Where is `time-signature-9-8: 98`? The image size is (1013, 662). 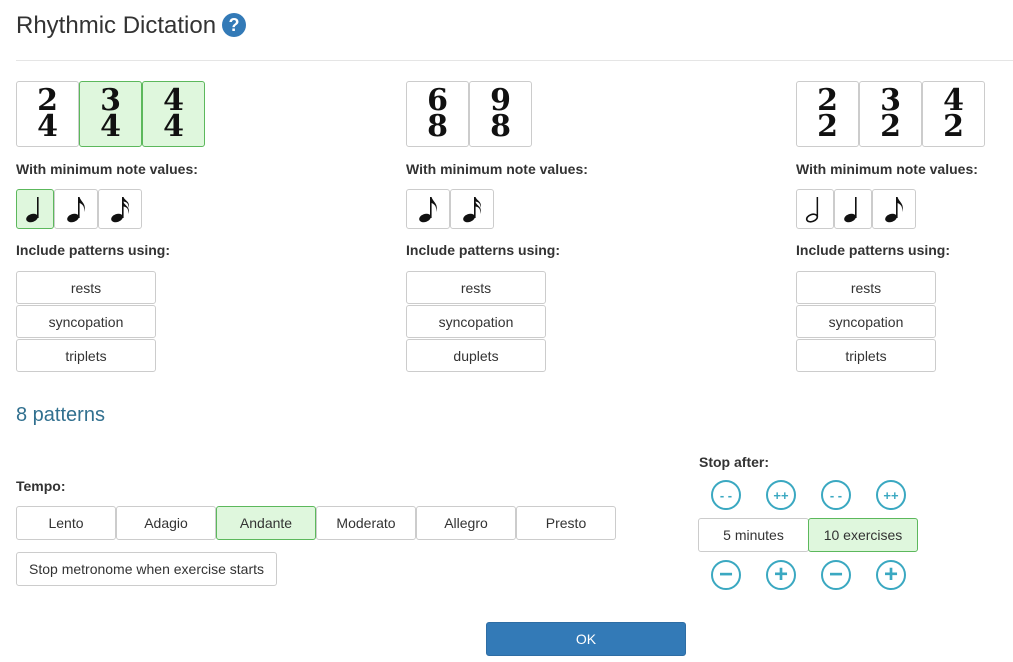 time-signature-9-8: 98 is located at coordinates (500, 114).